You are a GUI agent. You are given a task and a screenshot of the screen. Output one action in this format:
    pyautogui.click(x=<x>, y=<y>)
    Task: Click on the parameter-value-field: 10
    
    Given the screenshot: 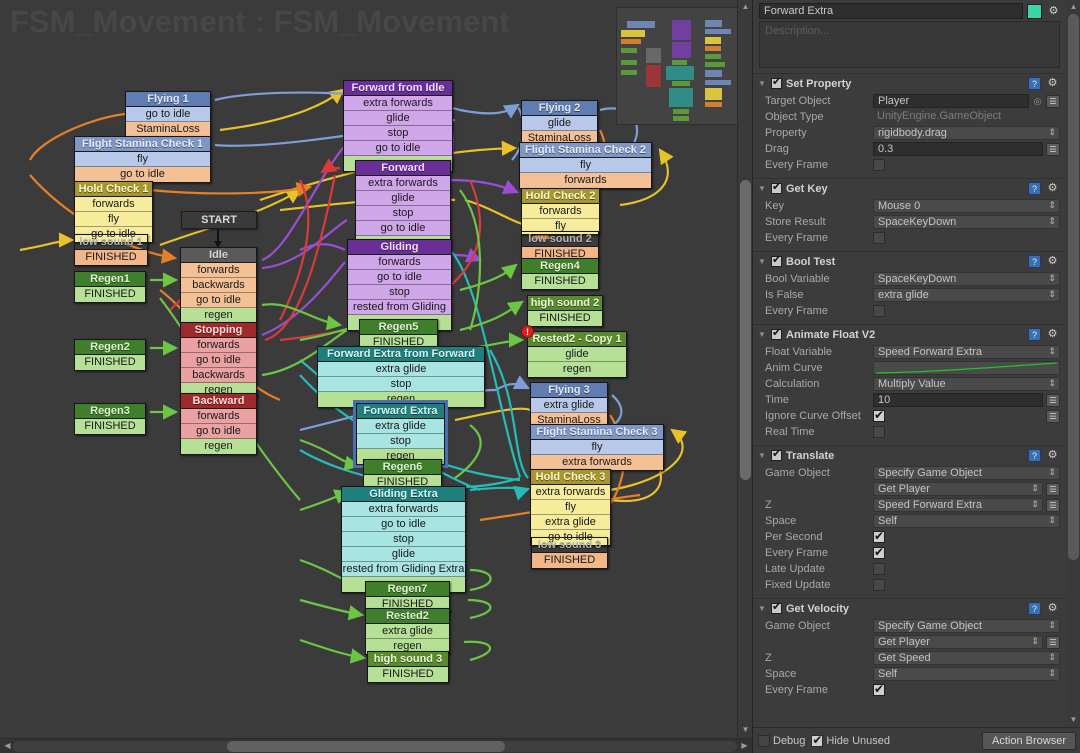 What is the action you would take?
    pyautogui.click(x=958, y=400)
    